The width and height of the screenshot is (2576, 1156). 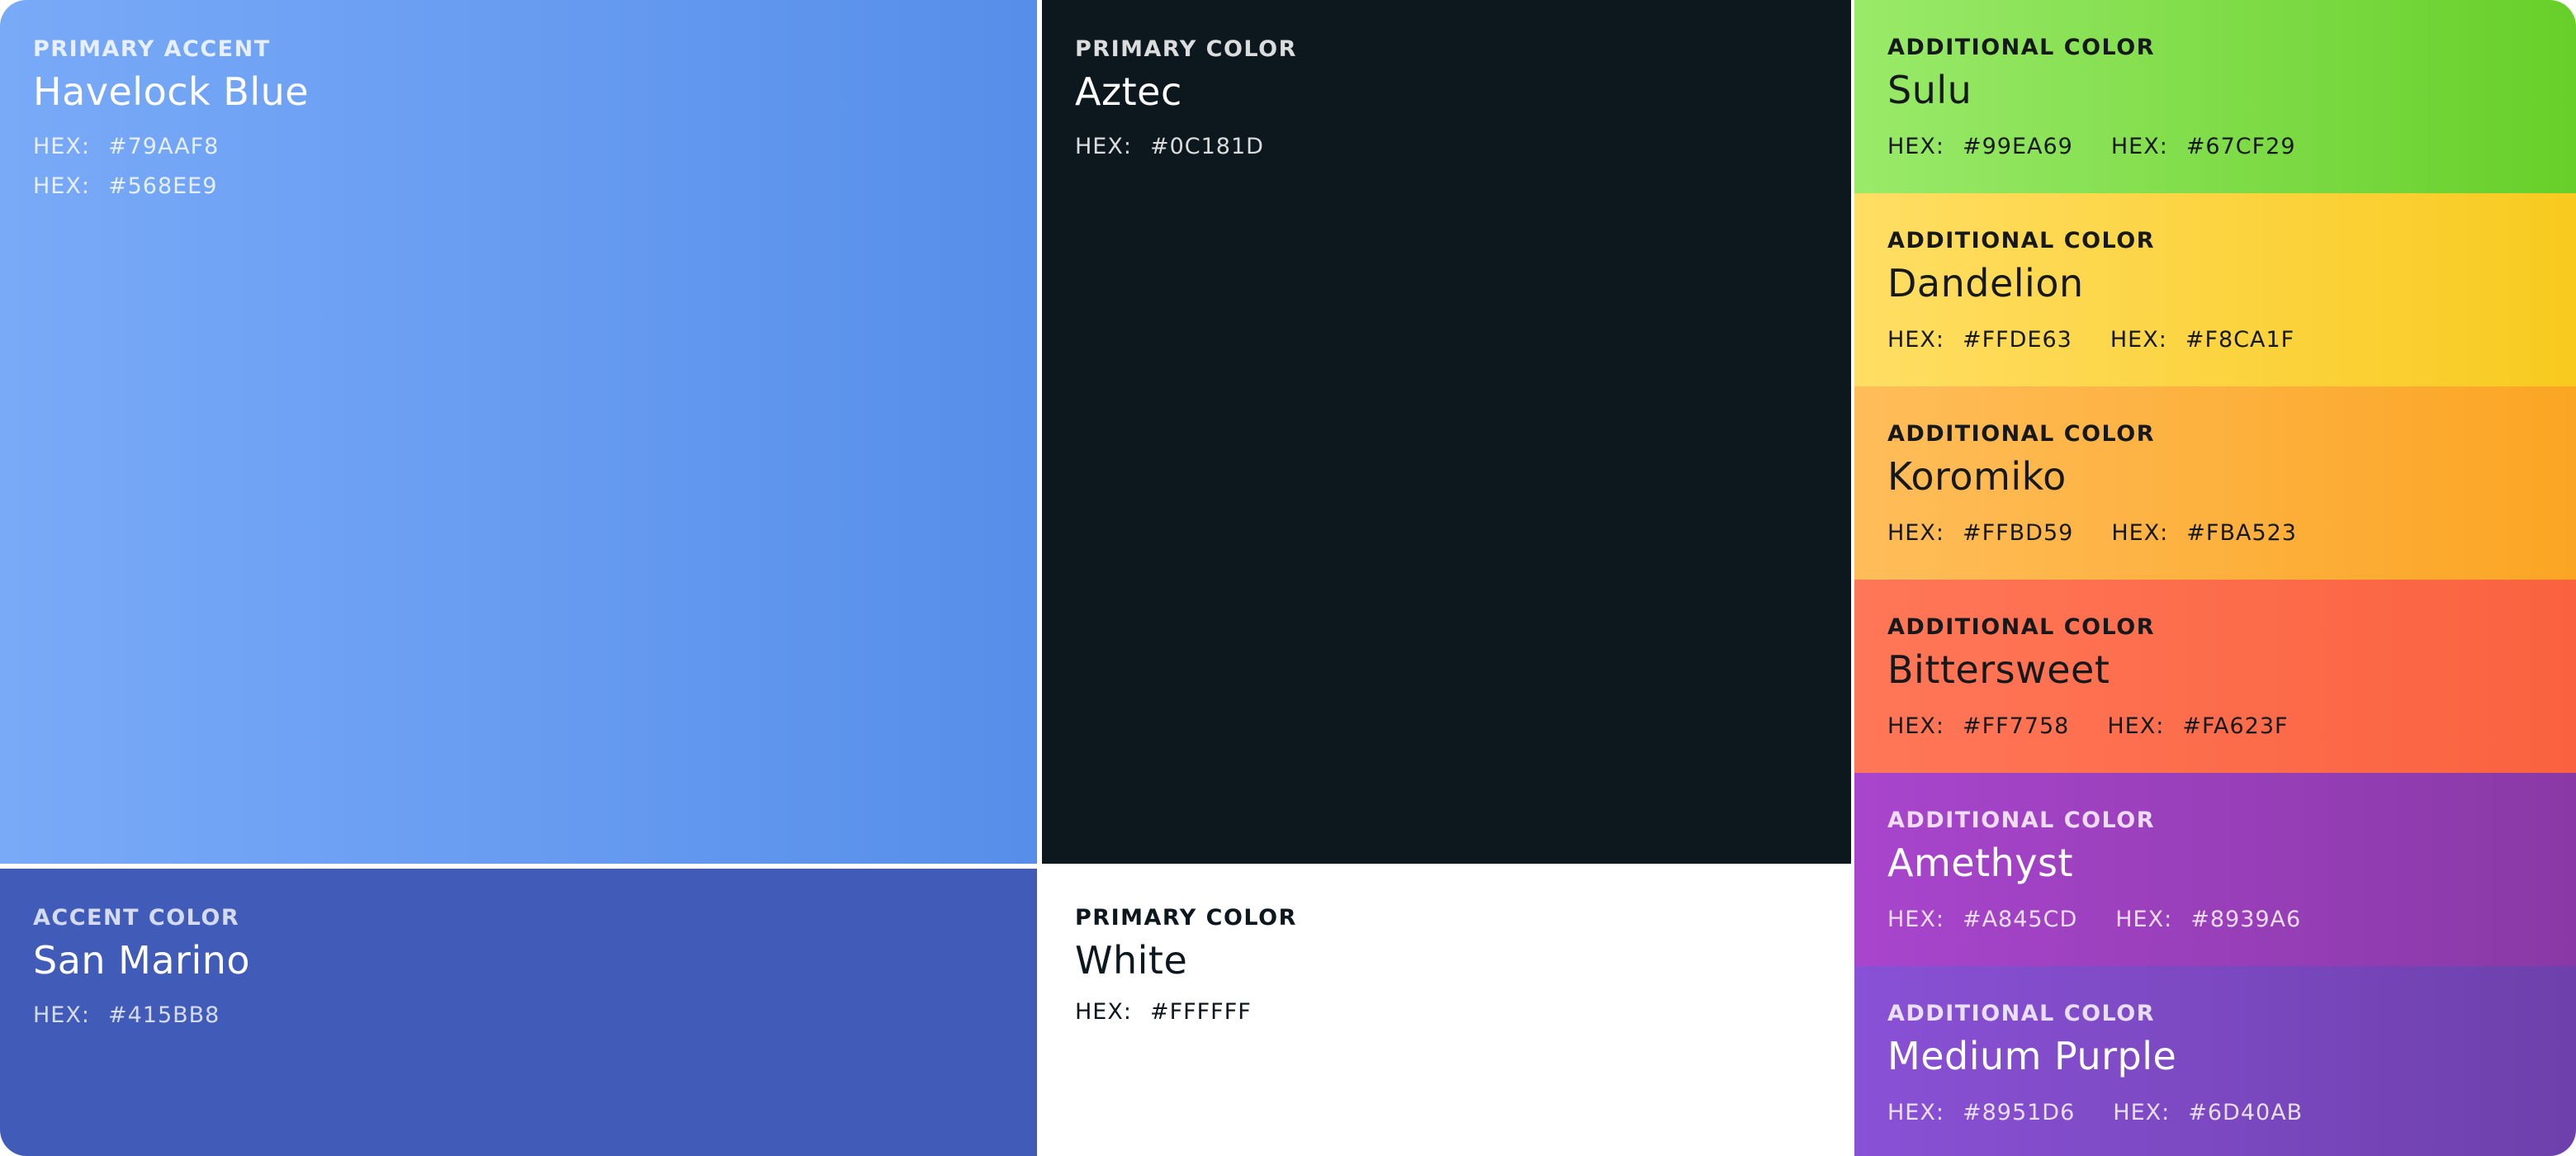 What do you see at coordinates (2018, 533) in the screenshot?
I see `hex-value-1: #FFBD59` at bounding box center [2018, 533].